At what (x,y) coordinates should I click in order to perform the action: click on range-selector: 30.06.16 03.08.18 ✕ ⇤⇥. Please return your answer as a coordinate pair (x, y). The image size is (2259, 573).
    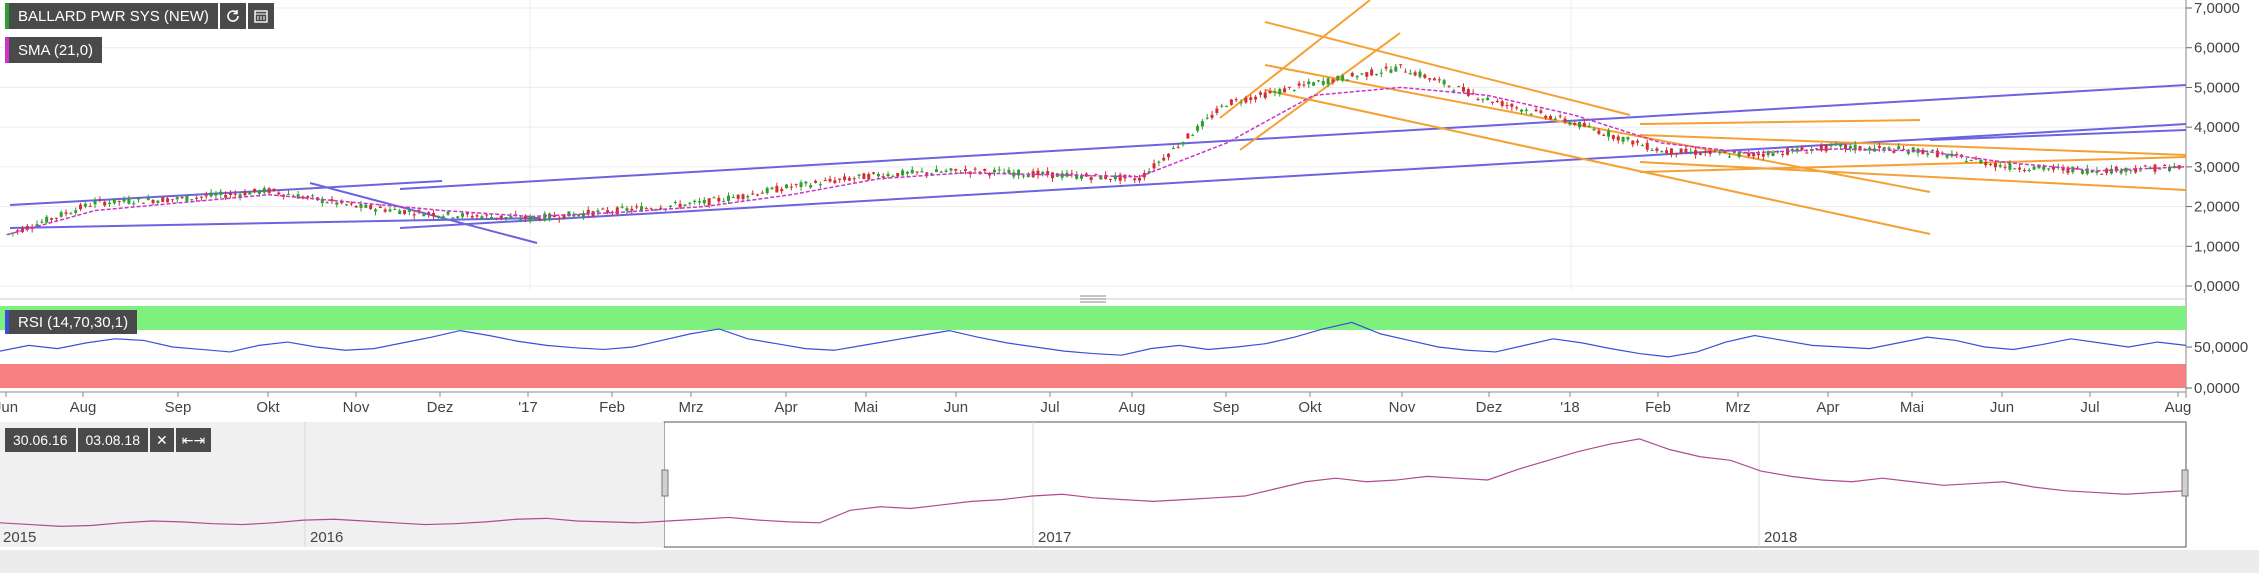
    Looking at the image, I should click on (109, 440).